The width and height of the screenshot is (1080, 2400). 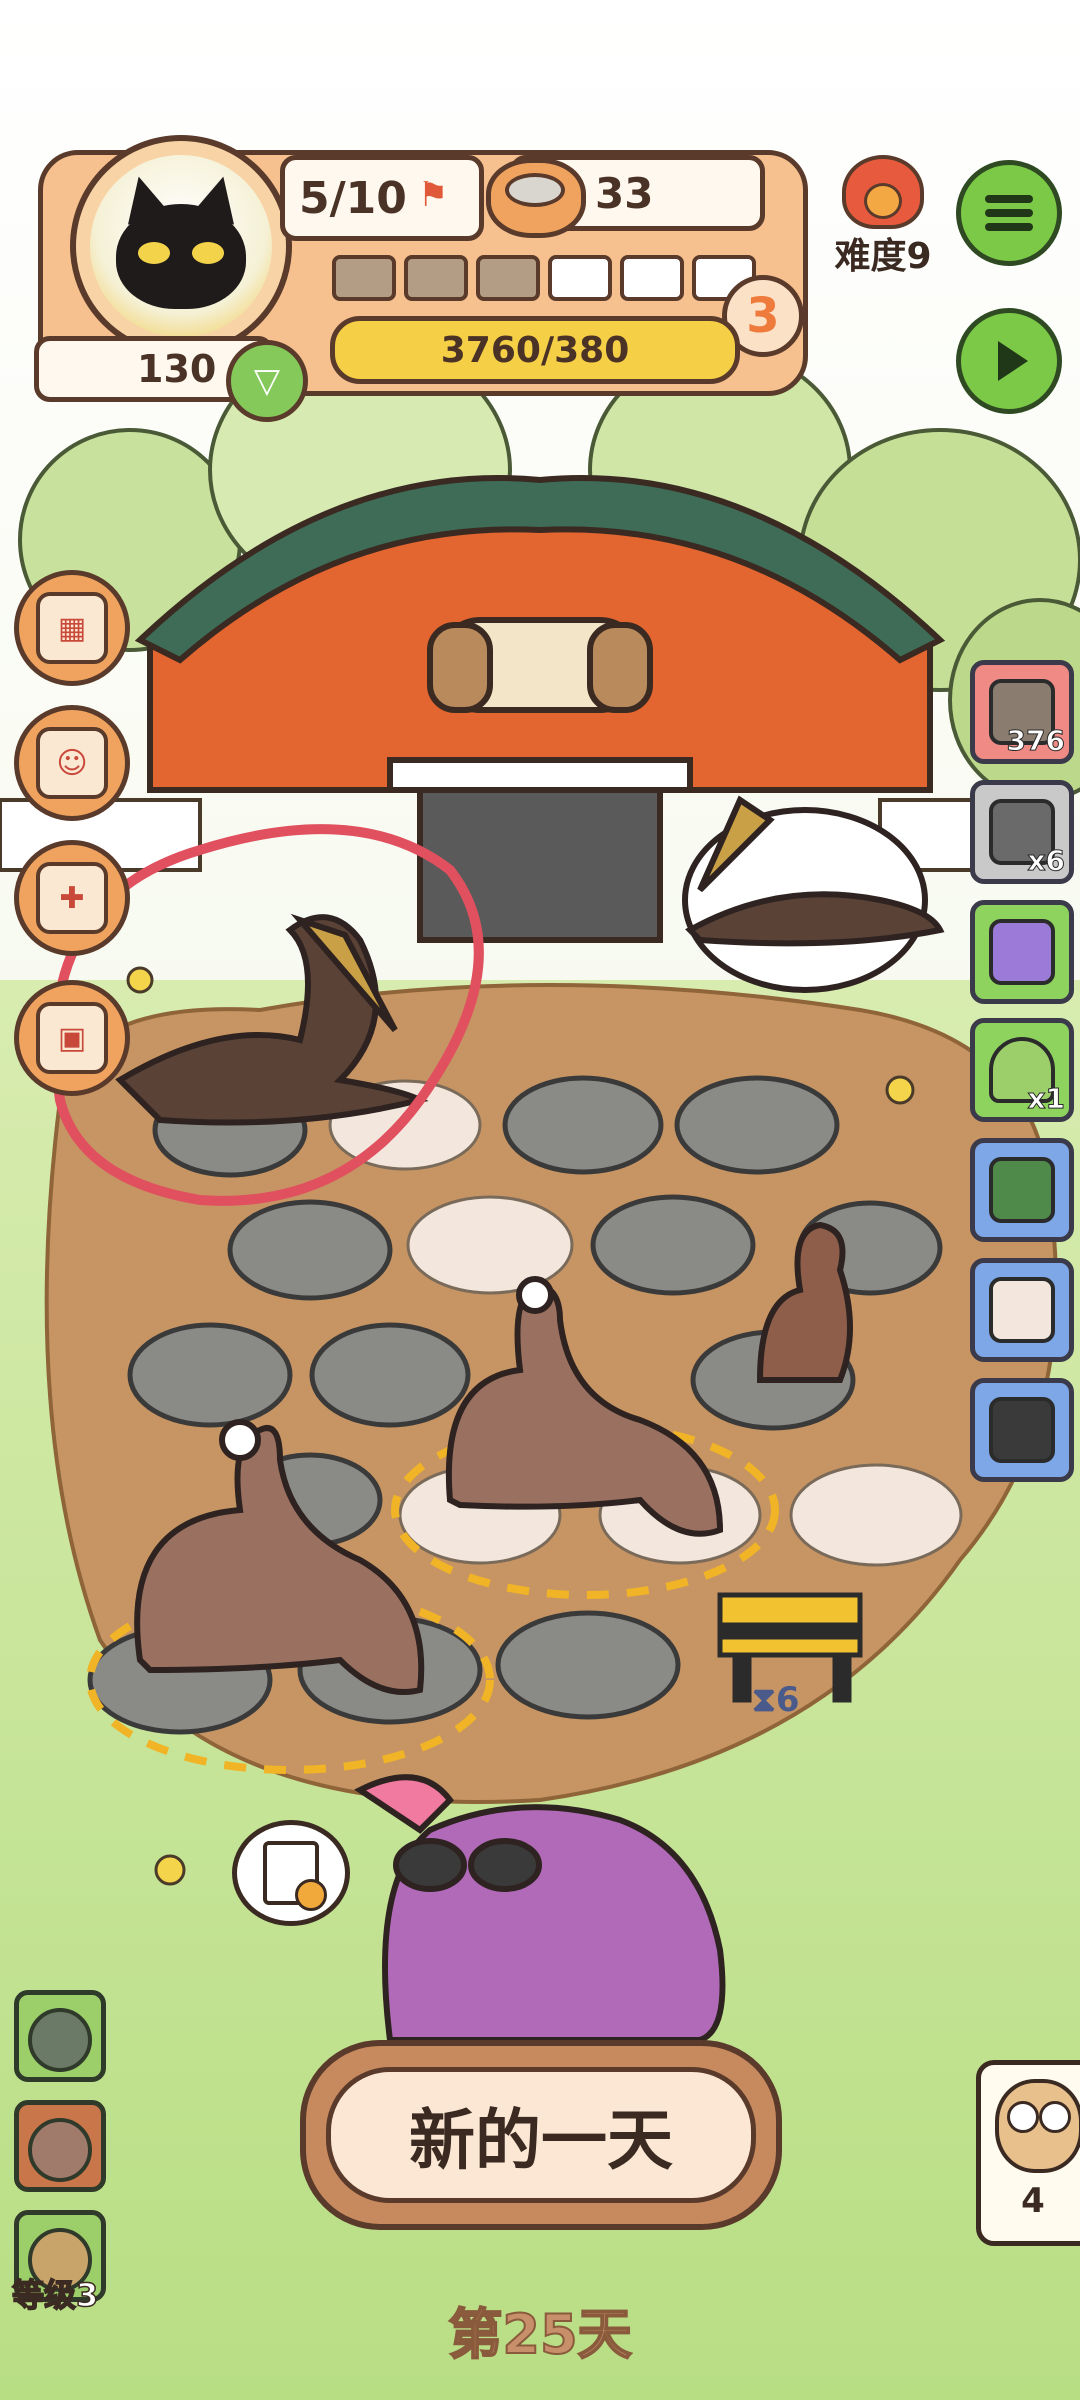 I want to click on owl-helper-card: 4, so click(x=1028, y=2153).